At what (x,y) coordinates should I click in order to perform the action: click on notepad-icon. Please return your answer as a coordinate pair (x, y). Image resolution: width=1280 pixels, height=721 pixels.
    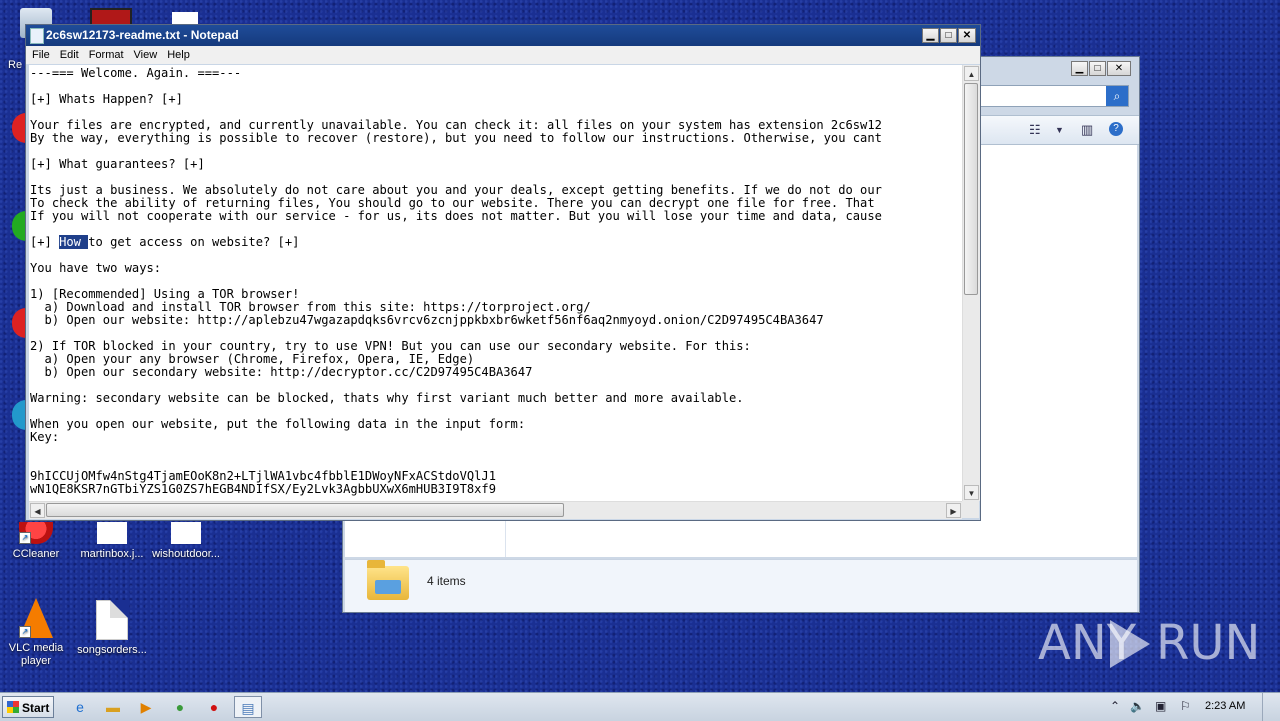
    Looking at the image, I should click on (37, 36).